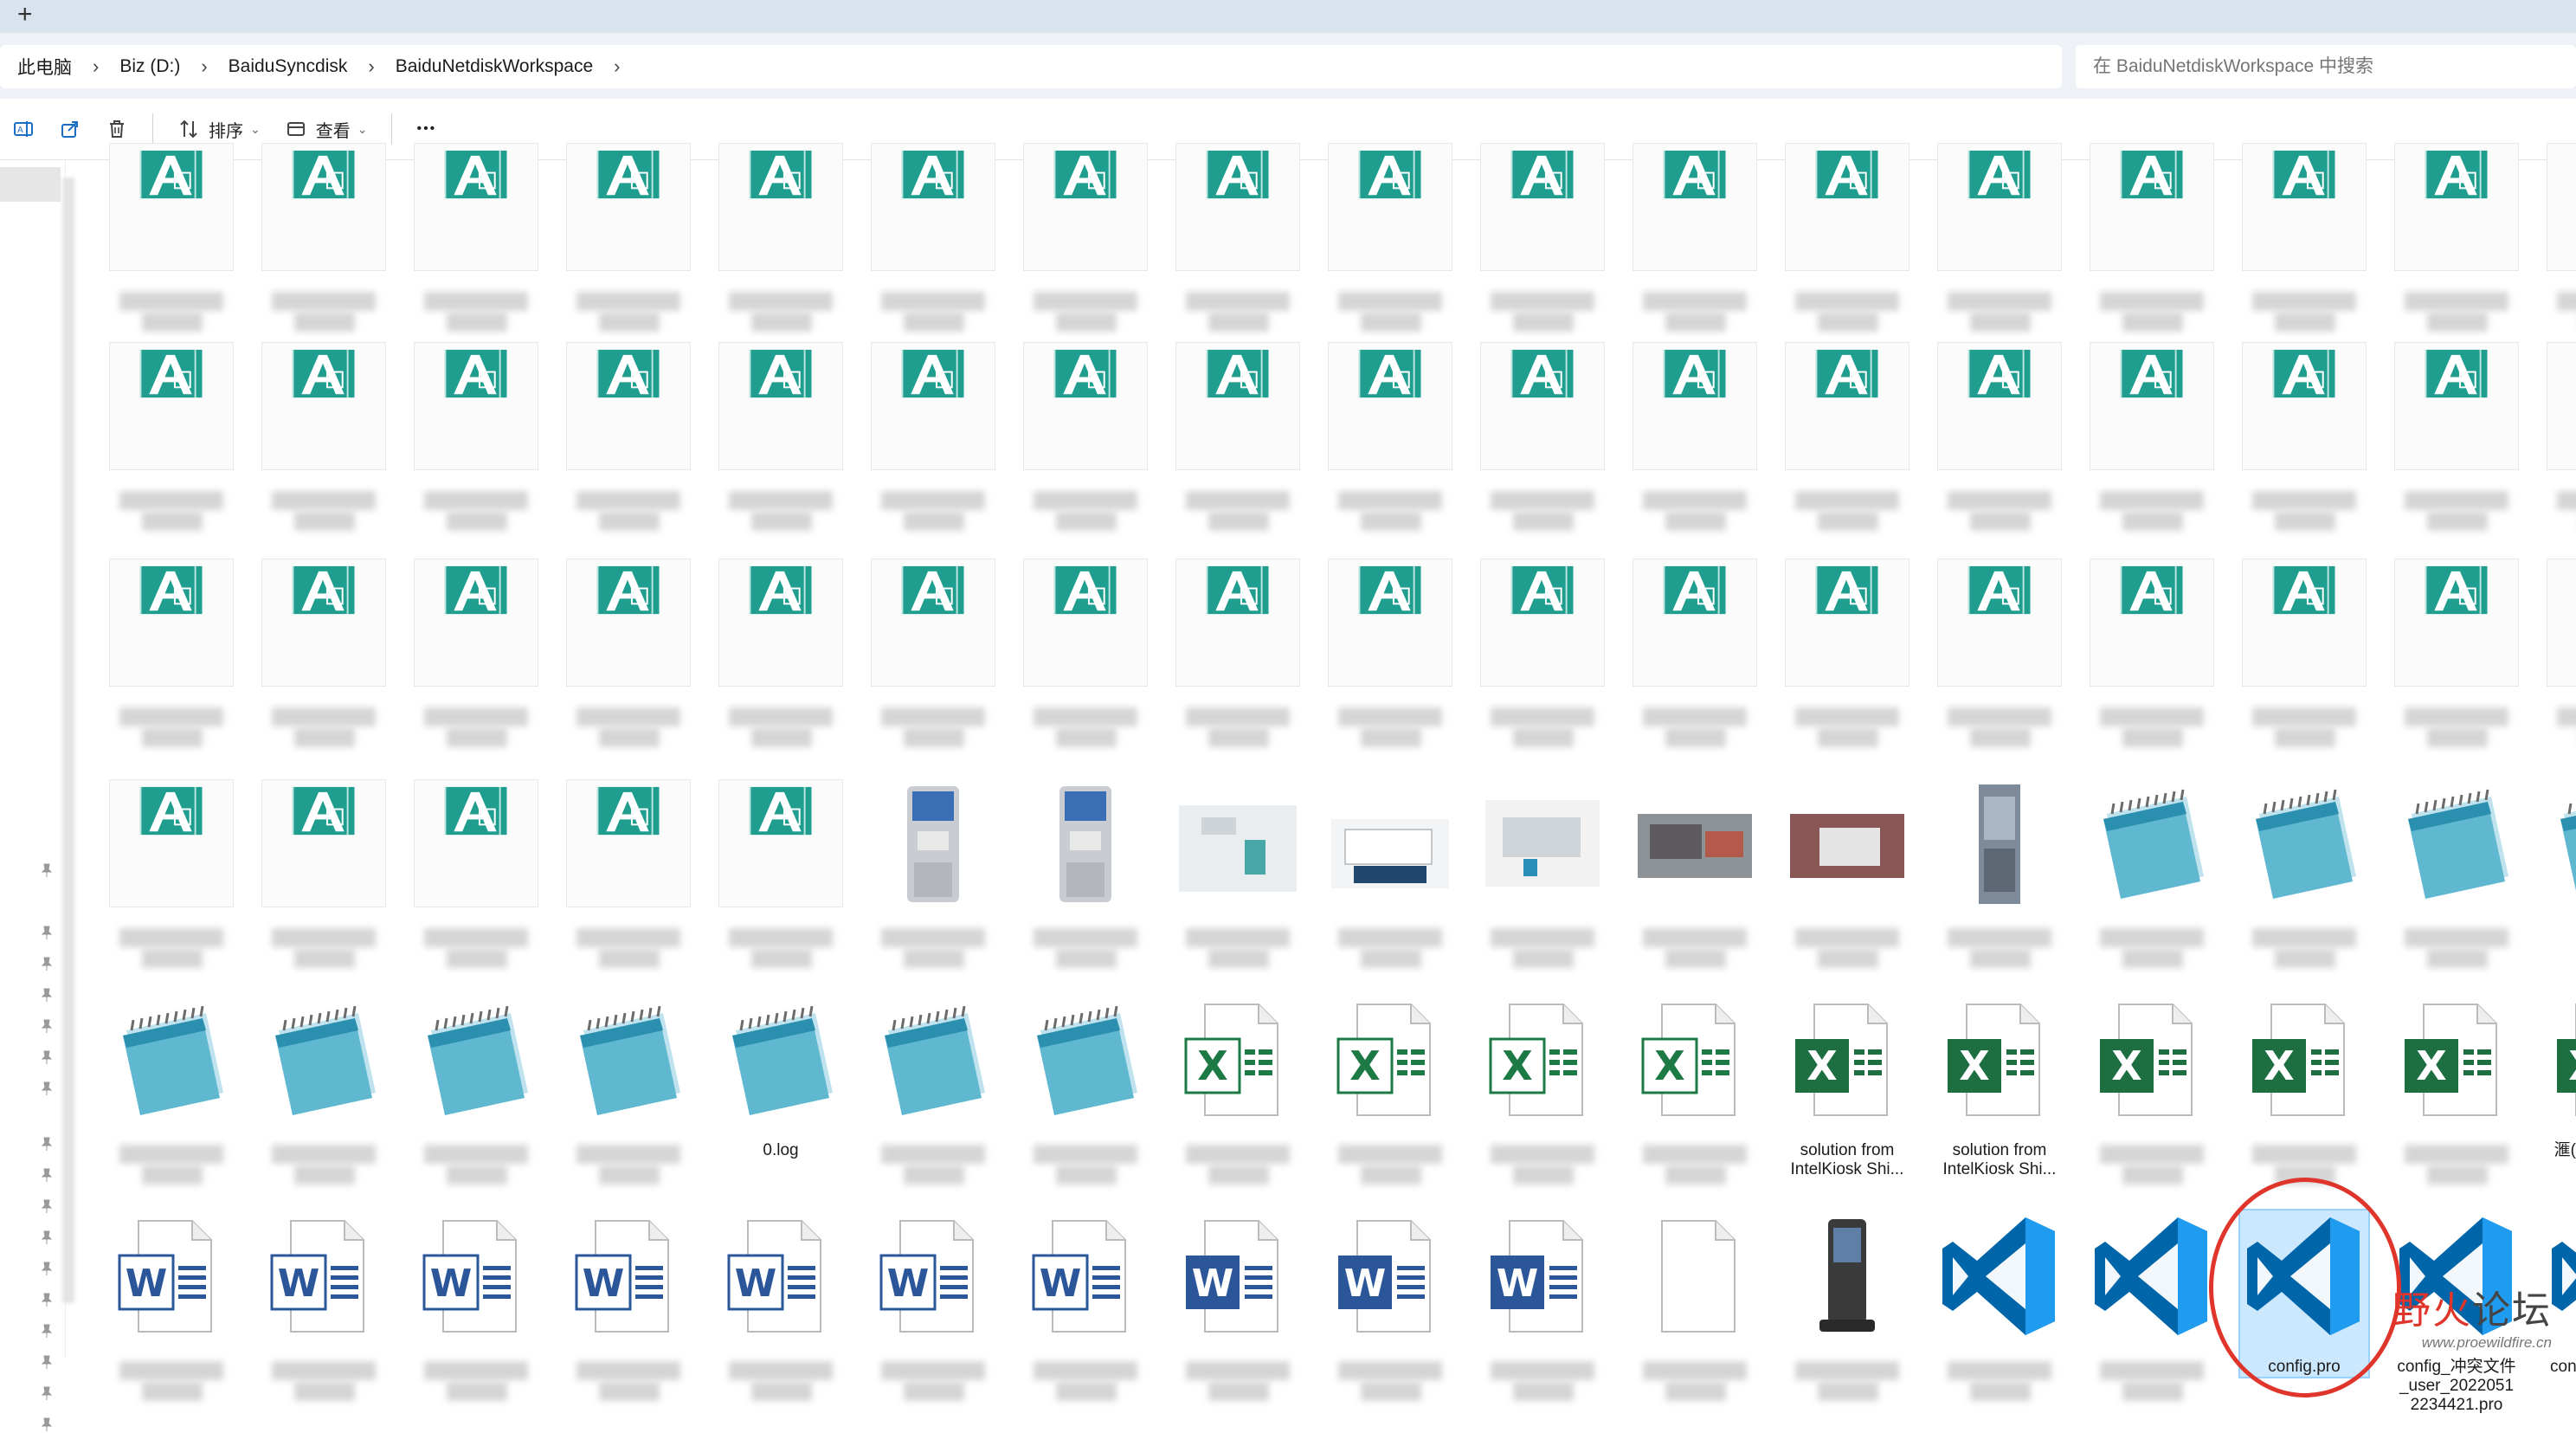 This screenshot has height=1433, width=2576. What do you see at coordinates (25, 14) in the screenshot?
I see `new-tab-button: +` at bounding box center [25, 14].